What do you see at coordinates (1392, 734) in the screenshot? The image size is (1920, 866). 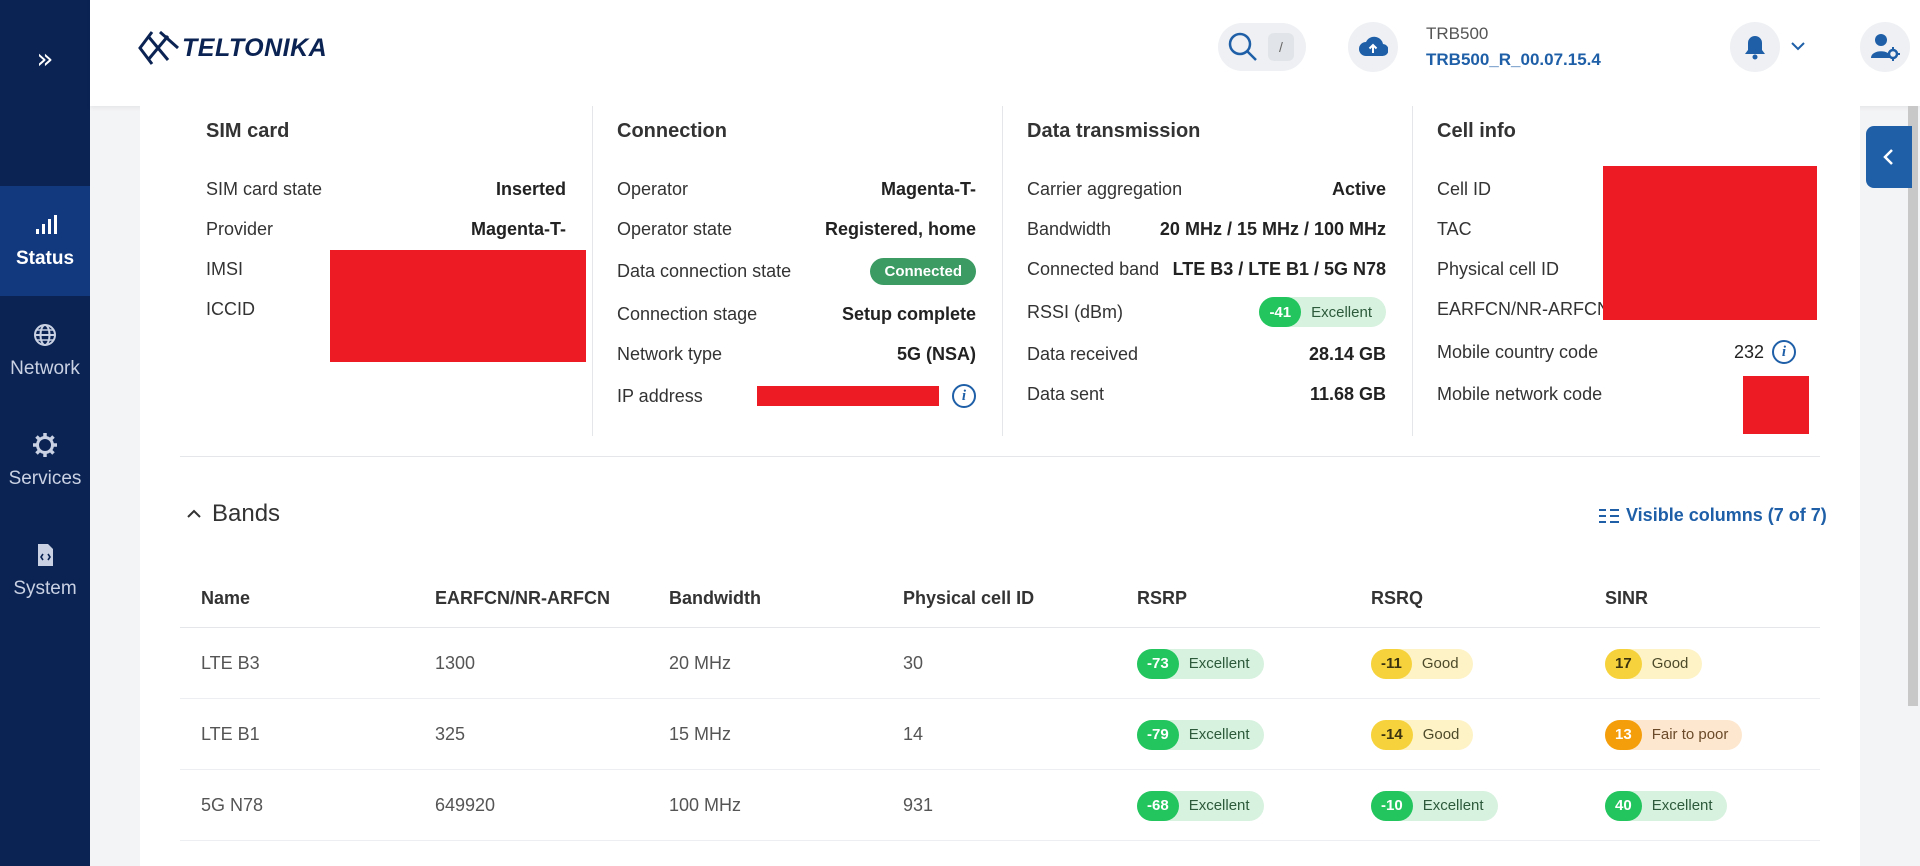 I see `rsrq-value: -14` at bounding box center [1392, 734].